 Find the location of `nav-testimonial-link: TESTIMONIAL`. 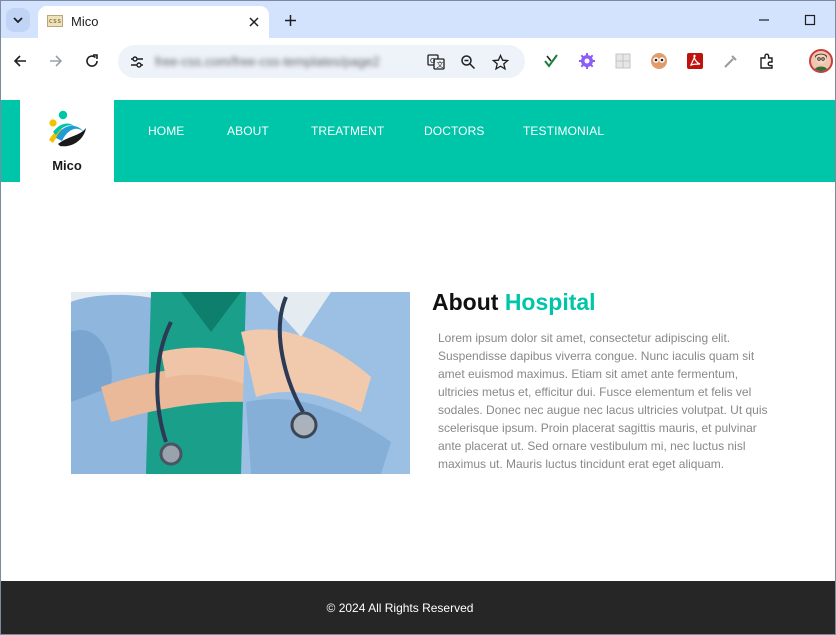

nav-testimonial-link: TESTIMONIAL is located at coordinates (563, 131).